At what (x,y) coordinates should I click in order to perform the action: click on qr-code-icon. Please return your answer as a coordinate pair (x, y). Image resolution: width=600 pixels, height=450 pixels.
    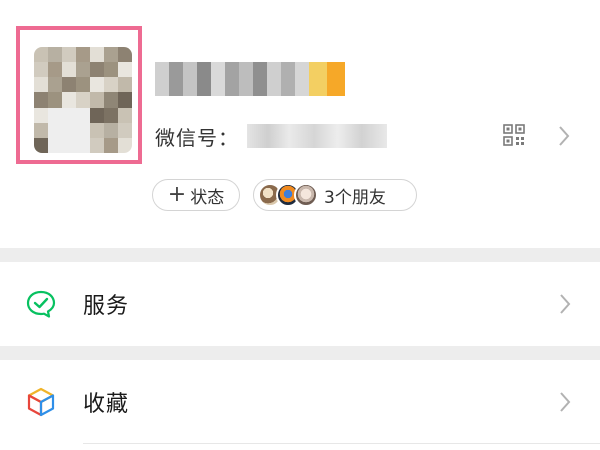
    Looking at the image, I should click on (514, 135).